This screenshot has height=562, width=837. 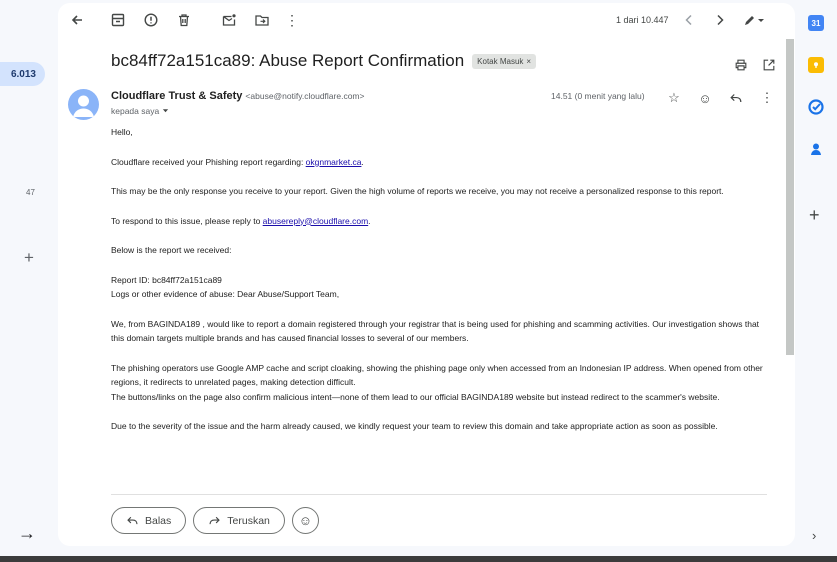 What do you see at coordinates (30, 192) in the screenshot?
I see `other-count: 47` at bounding box center [30, 192].